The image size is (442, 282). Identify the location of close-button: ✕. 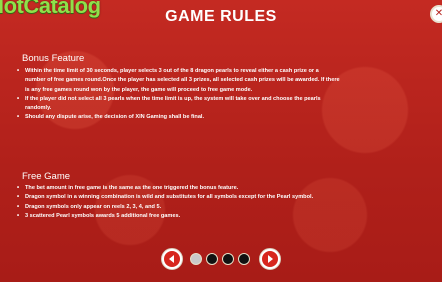
(436, 14).